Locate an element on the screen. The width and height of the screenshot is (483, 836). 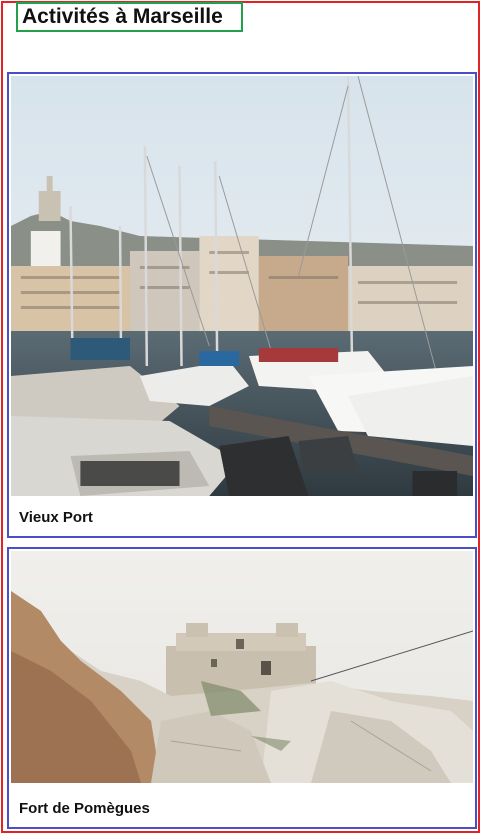
page-title-box: Activités à Marseille is located at coordinates (129, 17).